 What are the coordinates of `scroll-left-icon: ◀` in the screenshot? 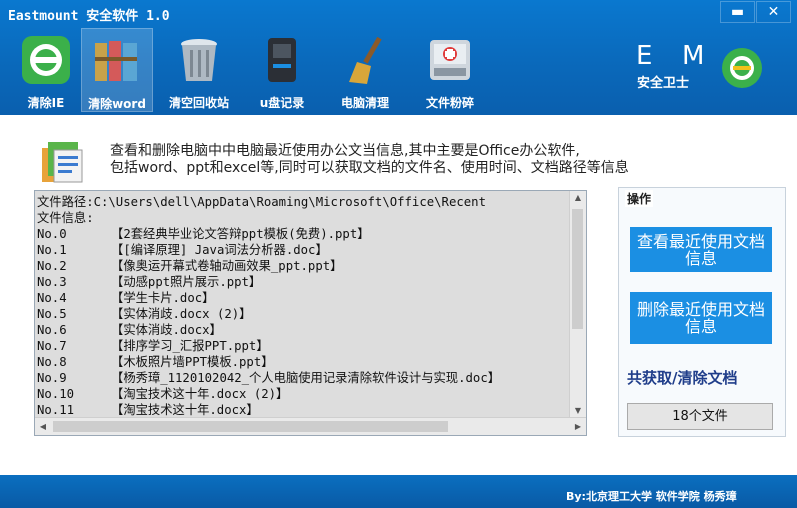 It's located at (43, 426).